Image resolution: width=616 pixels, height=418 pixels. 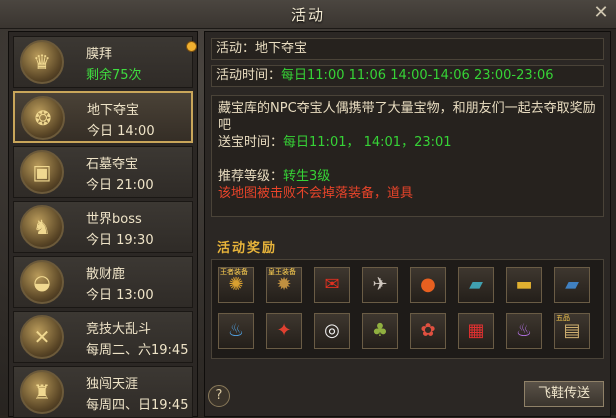 What do you see at coordinates (601, 13) in the screenshot?
I see `close-icon: ✕` at bounding box center [601, 13].